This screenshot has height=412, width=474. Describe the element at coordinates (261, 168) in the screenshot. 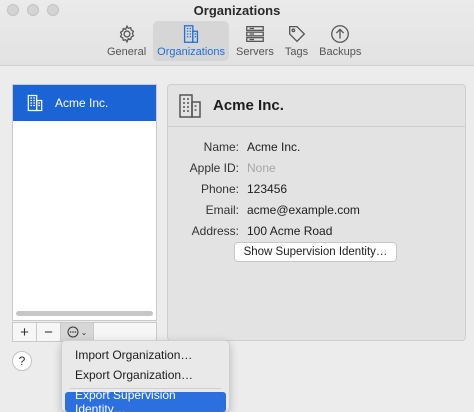

I see `field-value: None` at that location.